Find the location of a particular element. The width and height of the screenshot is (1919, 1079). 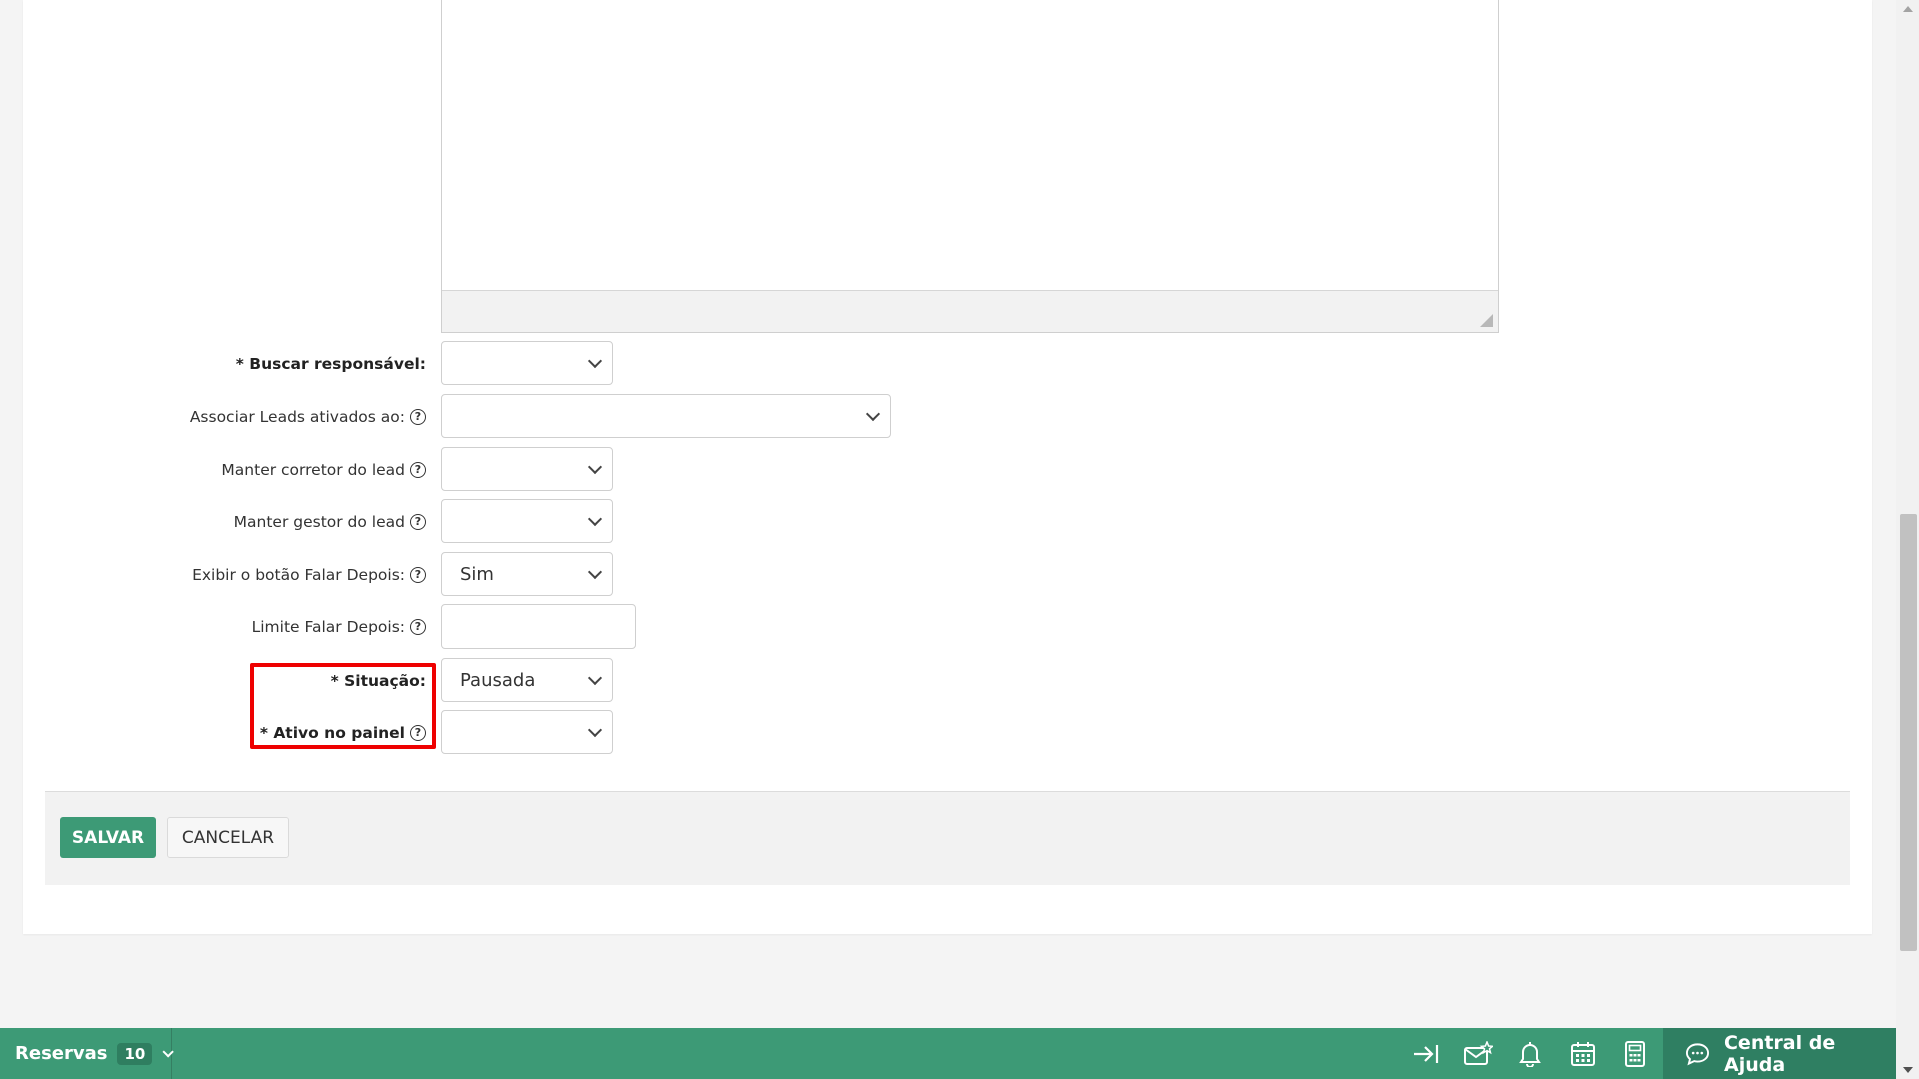

help-center-button: Central de Ajuda is located at coordinates (1779, 1053).